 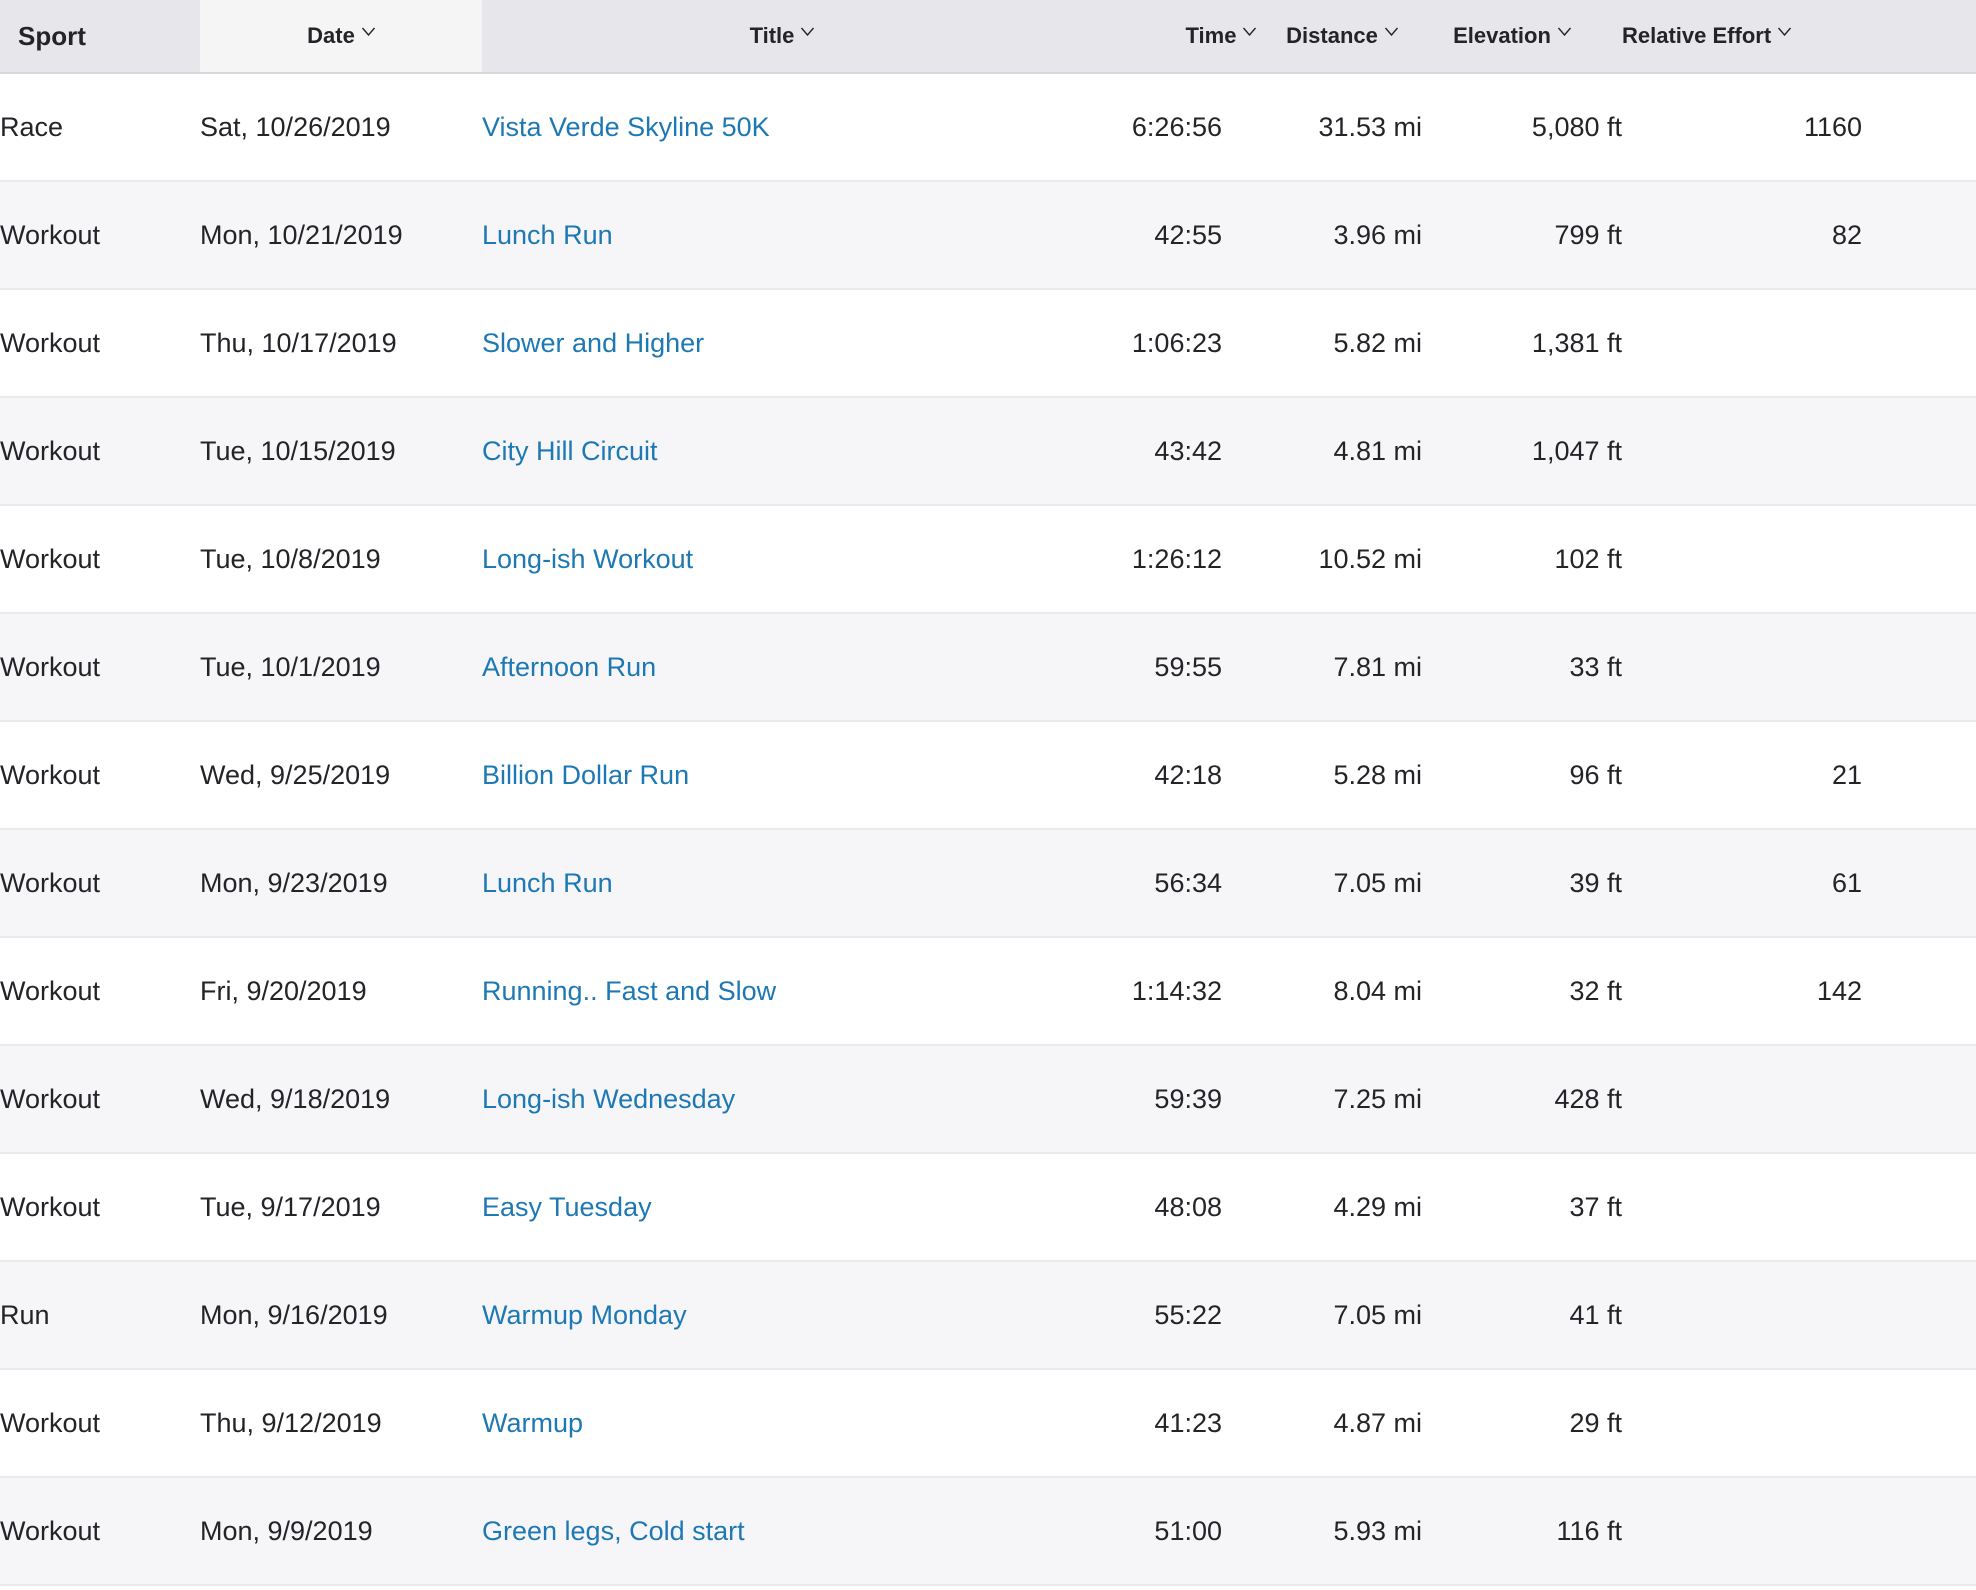 What do you see at coordinates (1152, 1099) in the screenshot?
I see `time-cell: 59:39` at bounding box center [1152, 1099].